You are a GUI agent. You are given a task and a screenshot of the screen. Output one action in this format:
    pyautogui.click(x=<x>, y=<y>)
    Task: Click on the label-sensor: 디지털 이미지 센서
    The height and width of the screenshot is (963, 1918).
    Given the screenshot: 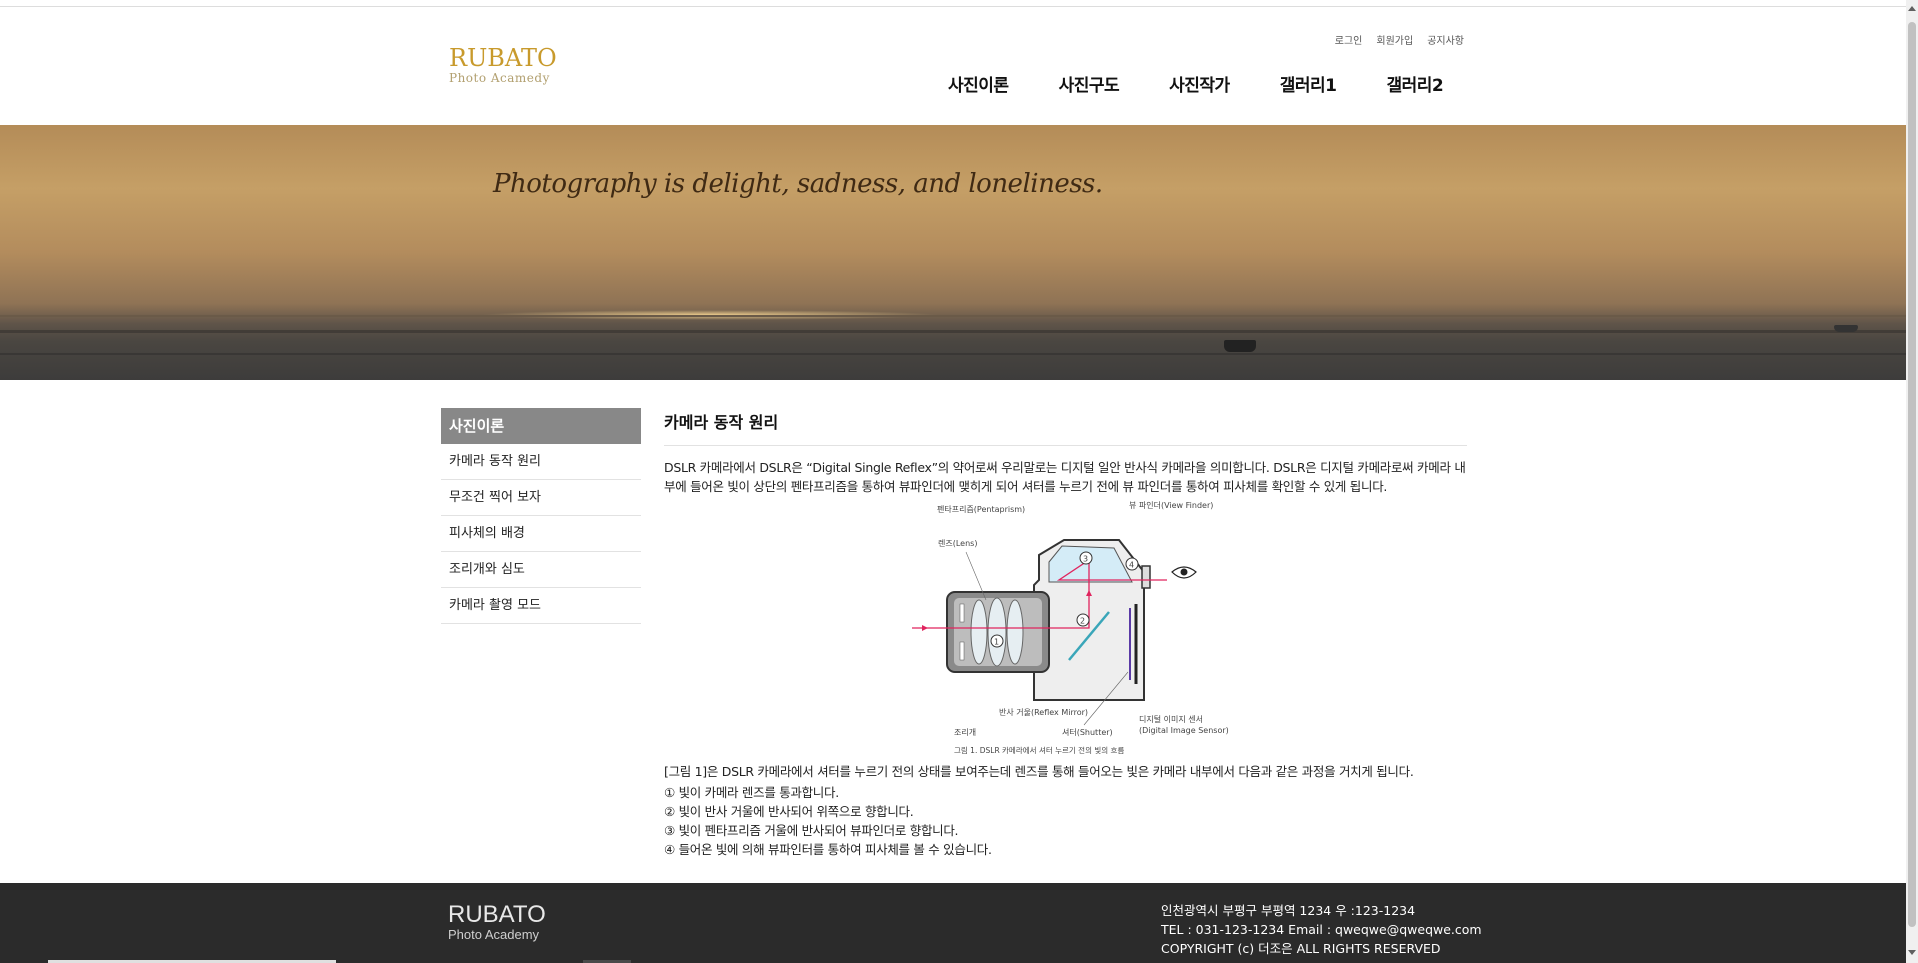 What is the action you would take?
    pyautogui.click(x=1171, y=719)
    